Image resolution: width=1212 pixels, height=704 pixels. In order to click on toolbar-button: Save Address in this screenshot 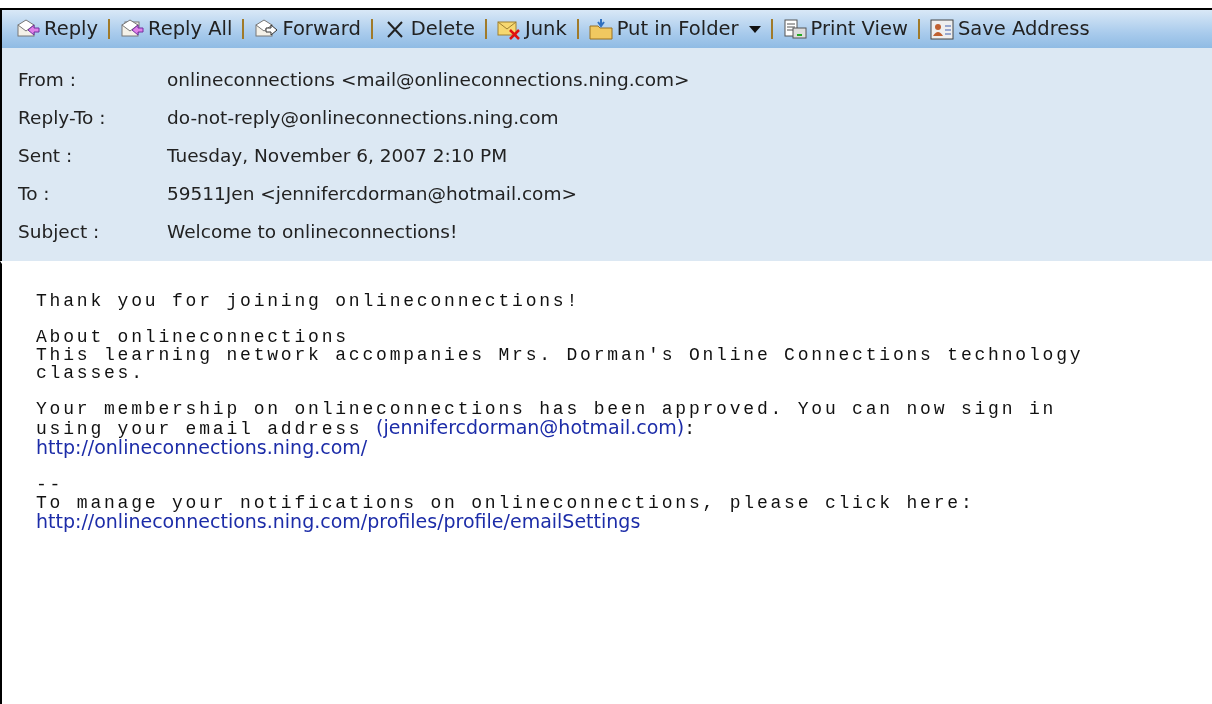, I will do `click(1009, 29)`.